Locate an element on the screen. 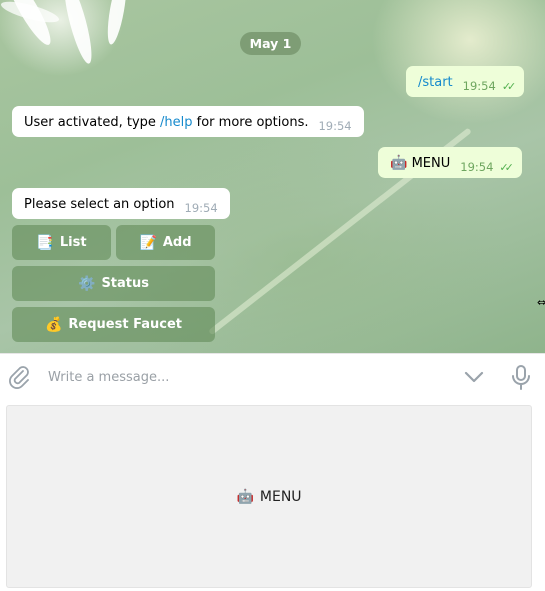 This screenshot has height=591, width=545. outgoing-message: /start 19:54 ✓✓ is located at coordinates (465, 81).